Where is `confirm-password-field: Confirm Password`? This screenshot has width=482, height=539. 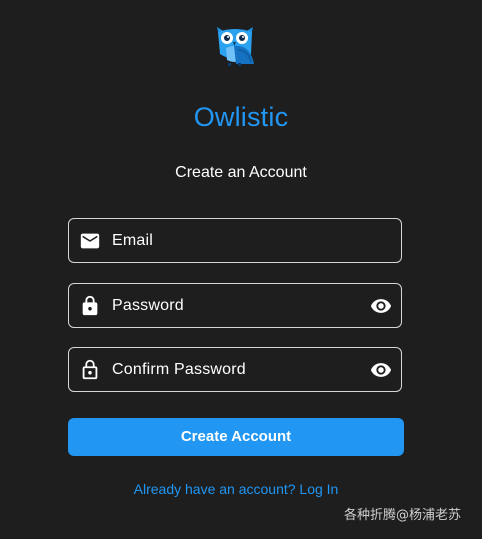
confirm-password-field: Confirm Password is located at coordinates (235, 369).